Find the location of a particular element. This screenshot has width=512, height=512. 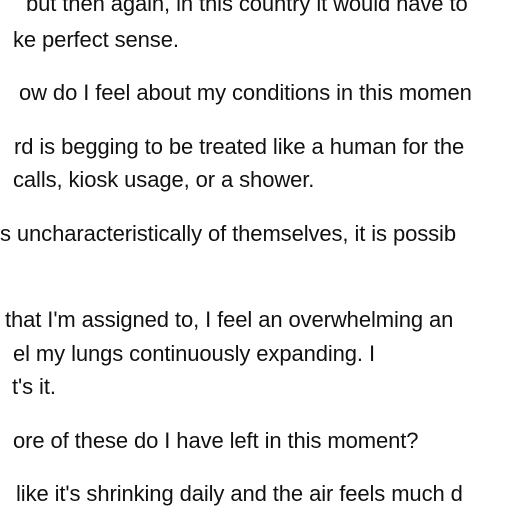

text-line: el my lungs continuously expanding. I is located at coordinates (194, 353).